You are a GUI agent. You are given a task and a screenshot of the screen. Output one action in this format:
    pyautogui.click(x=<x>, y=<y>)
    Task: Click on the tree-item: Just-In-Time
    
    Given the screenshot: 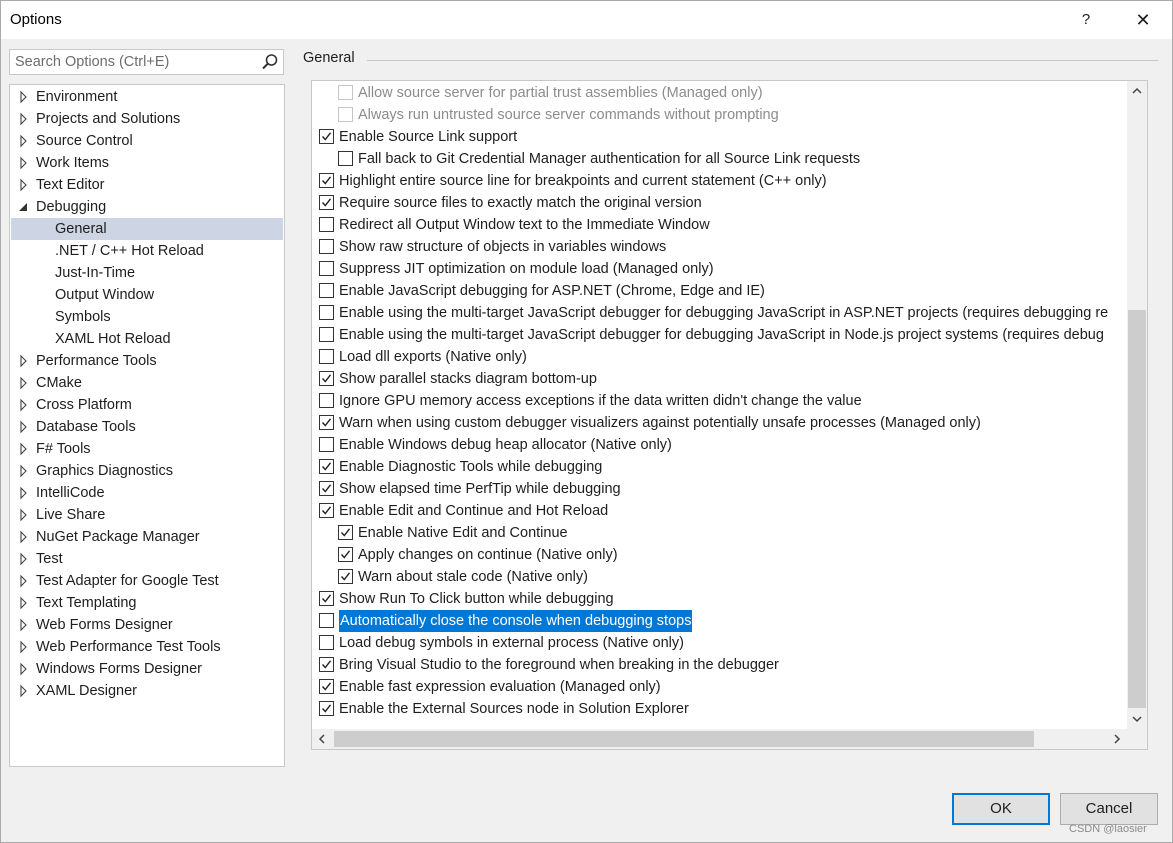 What is the action you would take?
    pyautogui.click(x=147, y=273)
    